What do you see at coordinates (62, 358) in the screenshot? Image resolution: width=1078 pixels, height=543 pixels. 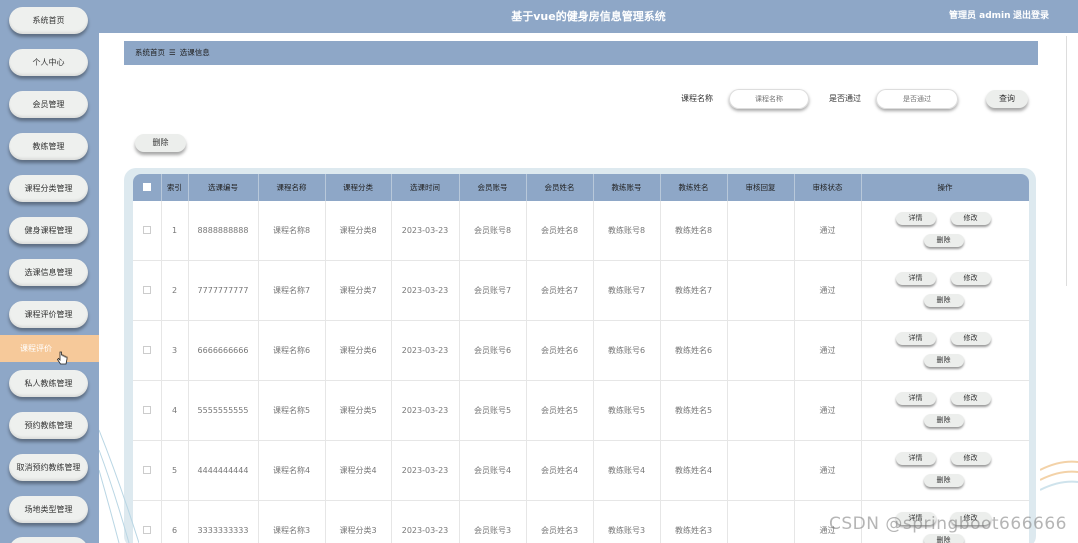 I see `hand-cursor-icon` at bounding box center [62, 358].